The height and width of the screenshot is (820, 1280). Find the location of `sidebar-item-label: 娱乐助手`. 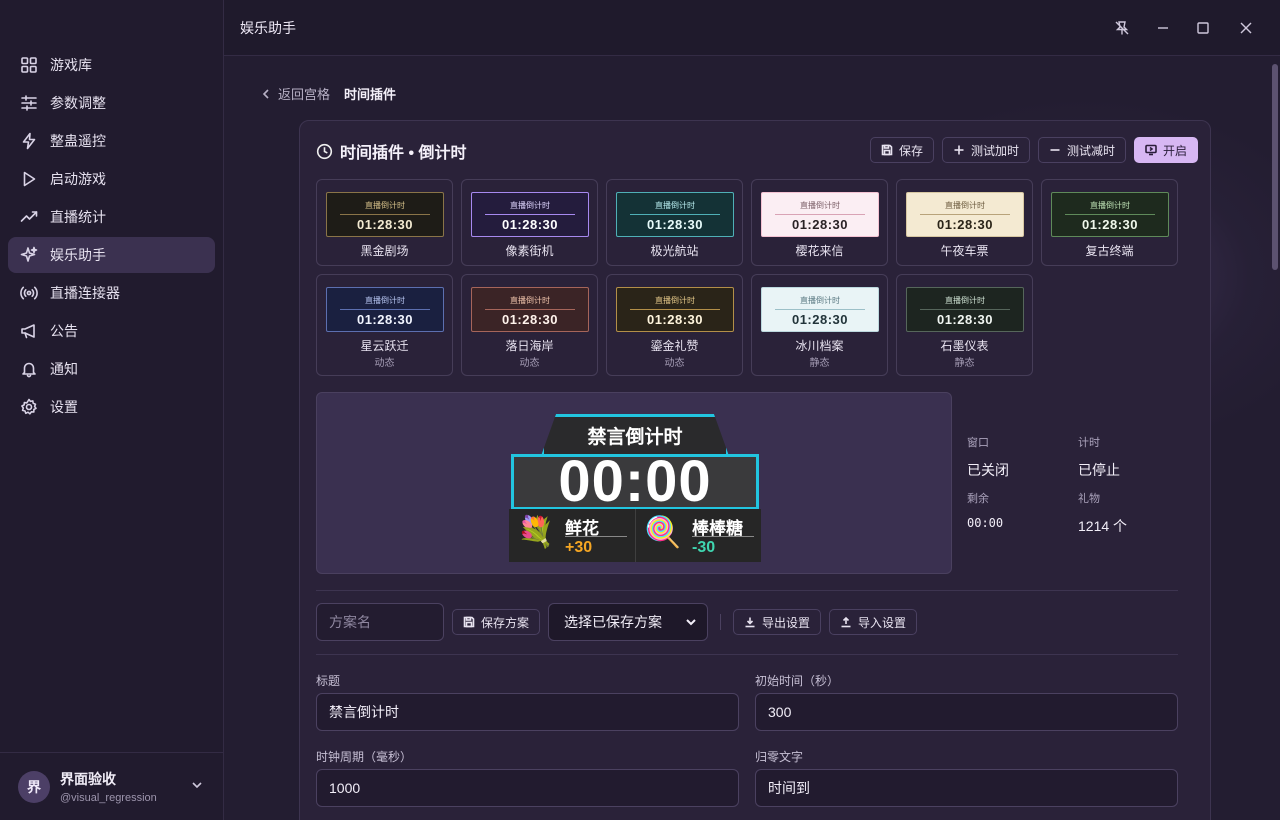

sidebar-item-label: 娱乐助手 is located at coordinates (78, 255).